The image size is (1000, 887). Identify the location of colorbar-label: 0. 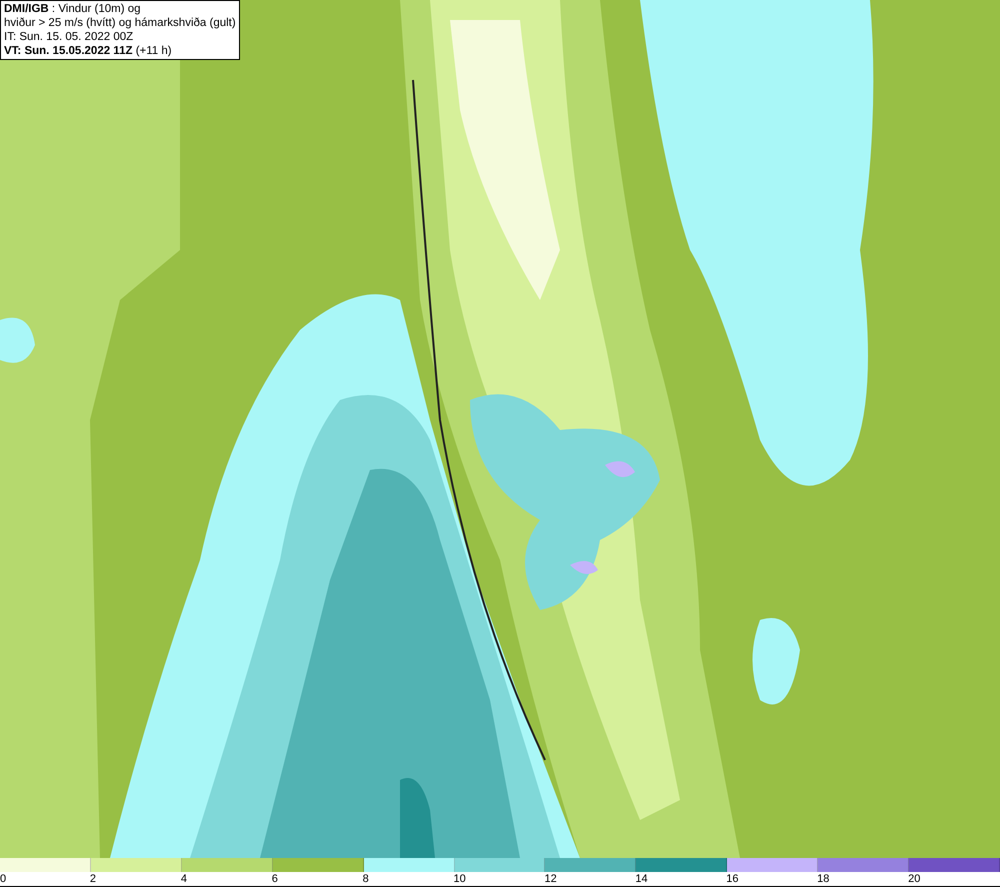
(3, 879).